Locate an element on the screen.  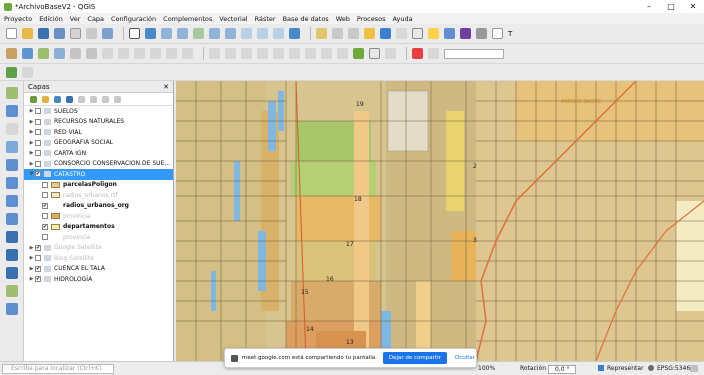
filter-icon is located at coordinates (69, 99).